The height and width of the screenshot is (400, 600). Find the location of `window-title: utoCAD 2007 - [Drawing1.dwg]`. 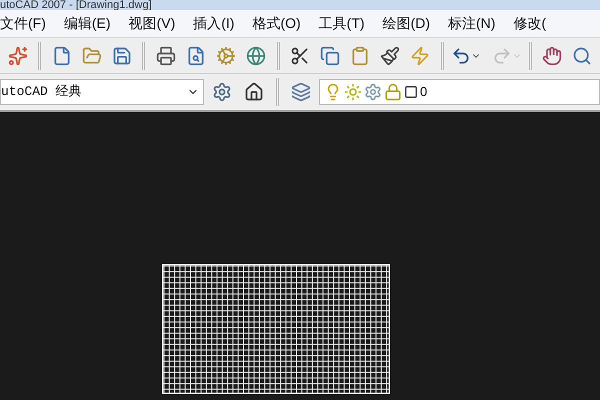

window-title: utoCAD 2007 - [Drawing1.dwg] is located at coordinates (76, 5).